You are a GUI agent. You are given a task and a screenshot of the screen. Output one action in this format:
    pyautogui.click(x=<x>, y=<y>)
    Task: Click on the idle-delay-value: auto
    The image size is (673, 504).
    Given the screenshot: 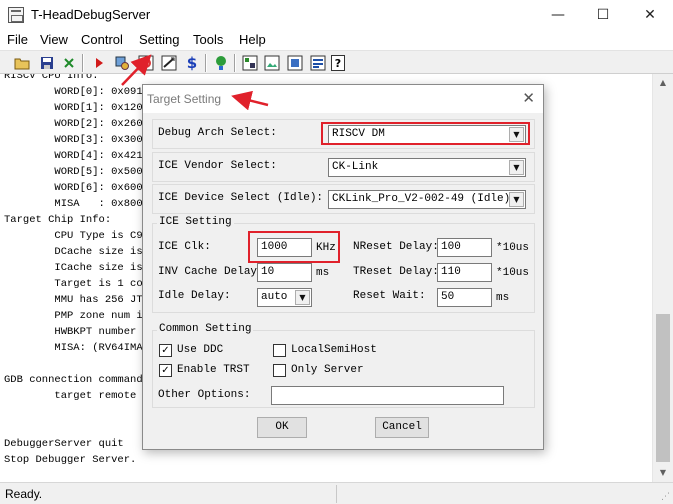 What is the action you would take?
    pyautogui.click(x=274, y=297)
    